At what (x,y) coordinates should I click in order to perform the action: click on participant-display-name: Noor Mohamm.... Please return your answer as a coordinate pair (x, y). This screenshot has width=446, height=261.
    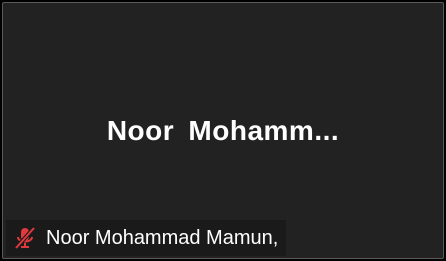
    Looking at the image, I should click on (223, 130).